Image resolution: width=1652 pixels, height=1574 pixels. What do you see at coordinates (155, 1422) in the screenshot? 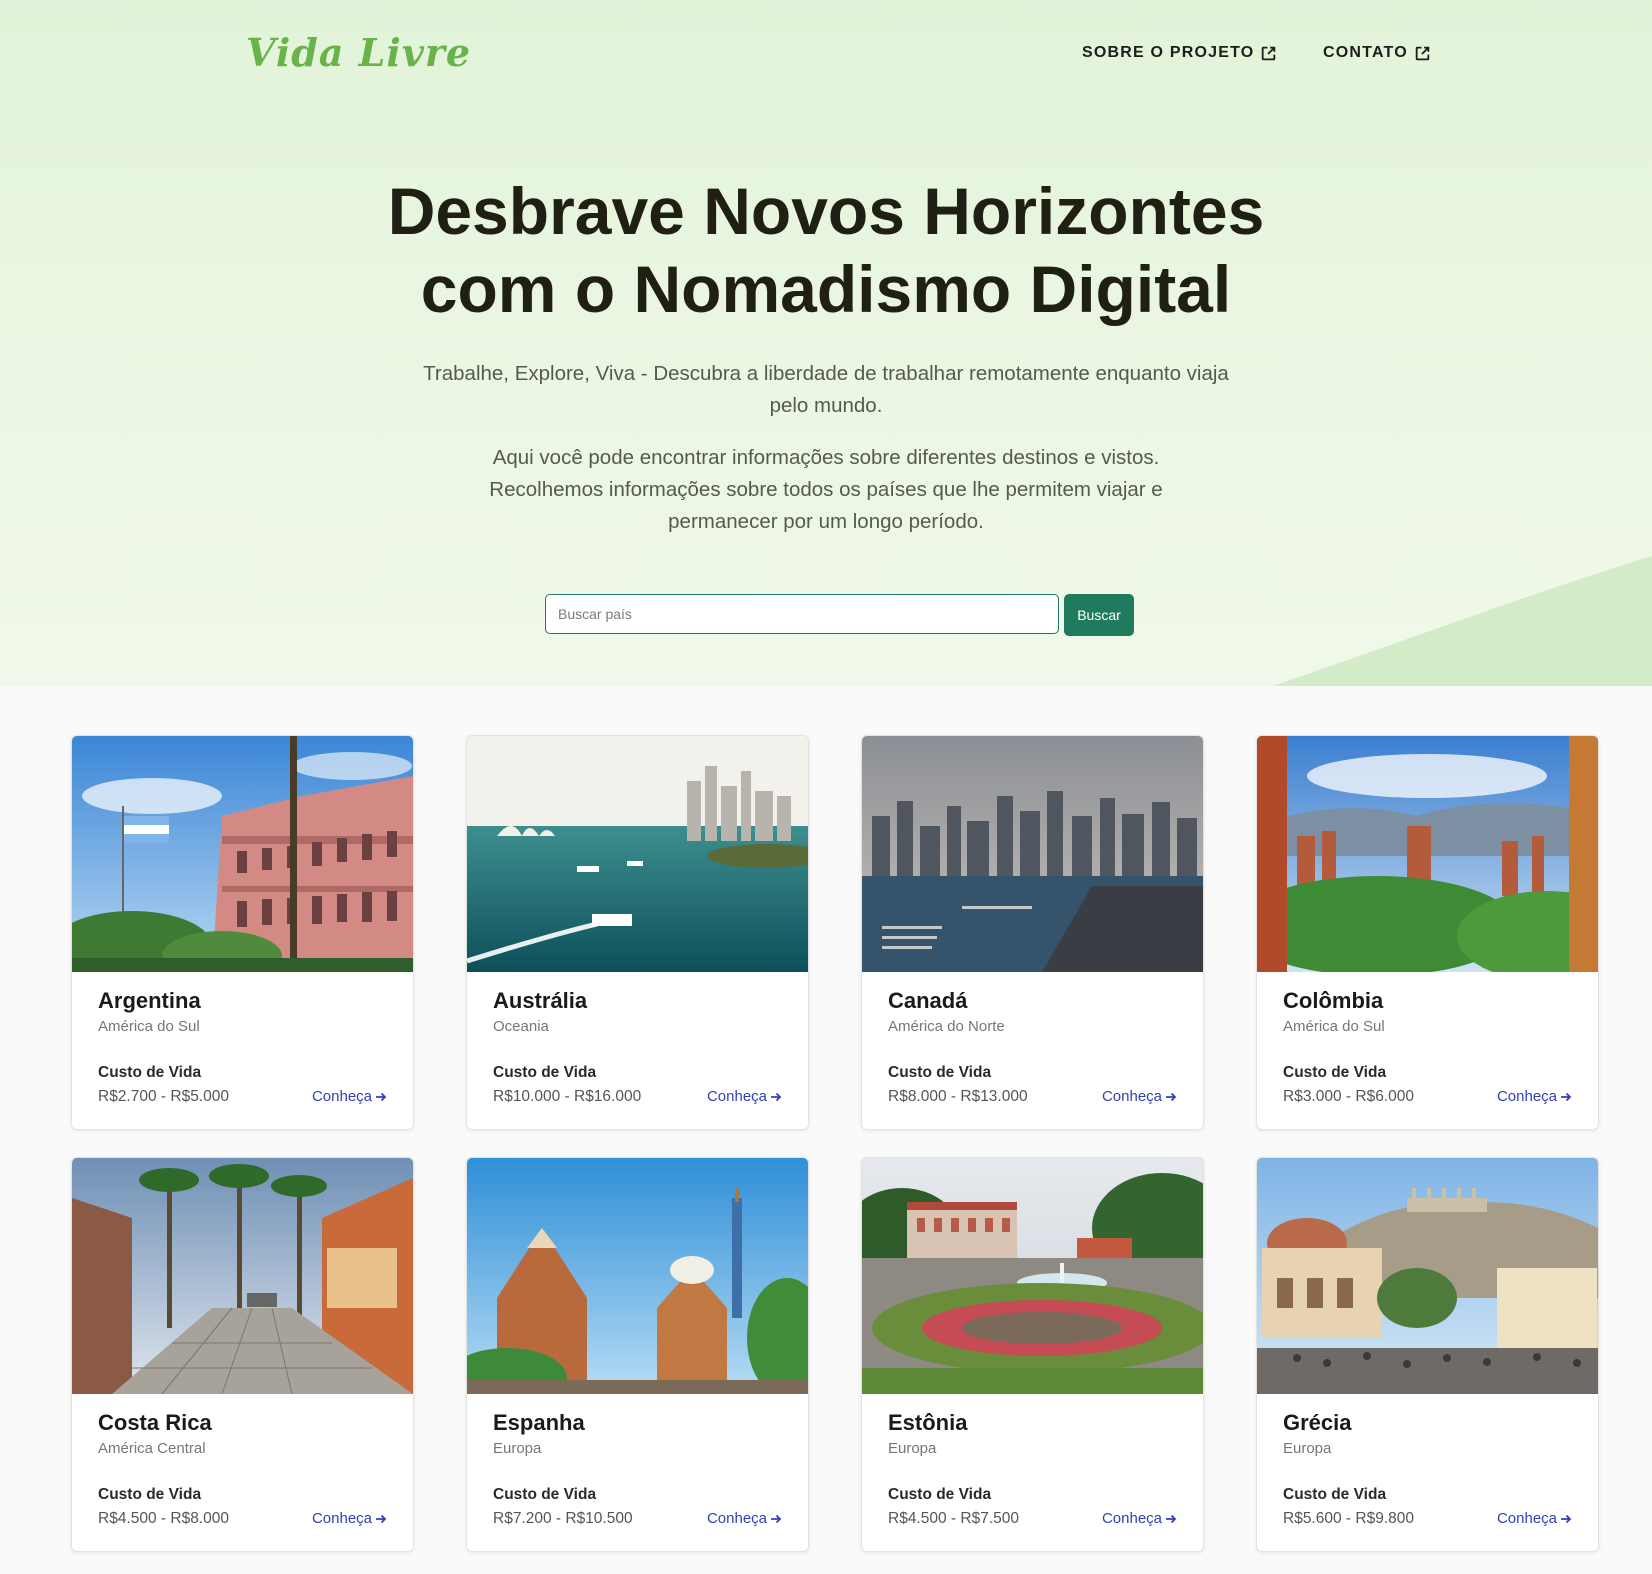
I see `country-name: Costa Rica` at bounding box center [155, 1422].